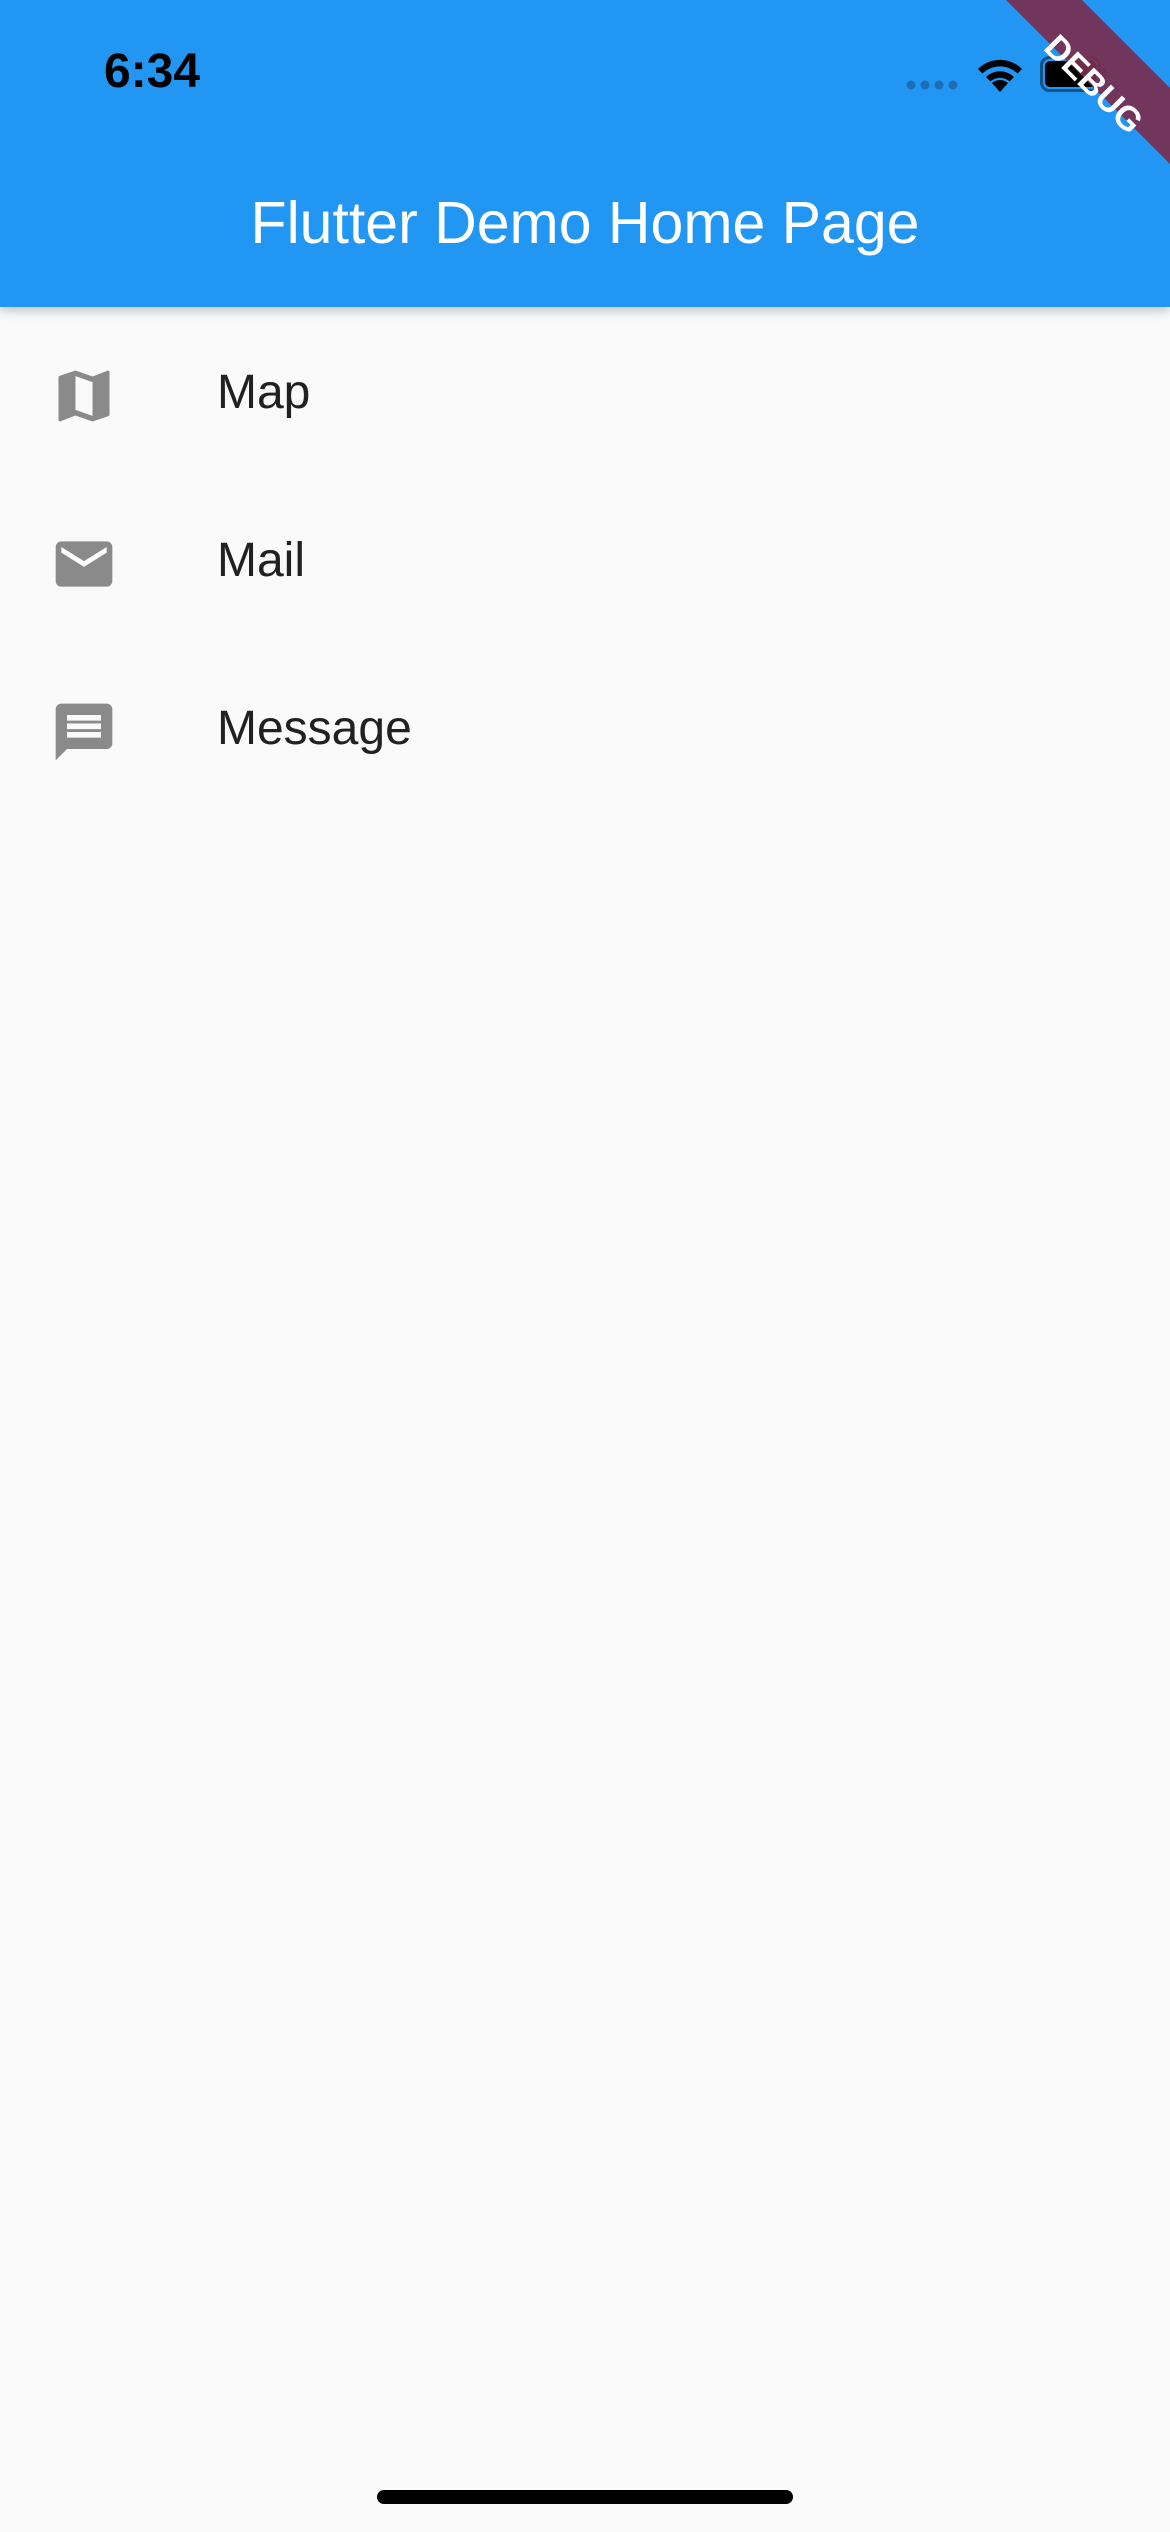  Describe the element at coordinates (932, 85) in the screenshot. I see `cellular-signal-icon` at that location.